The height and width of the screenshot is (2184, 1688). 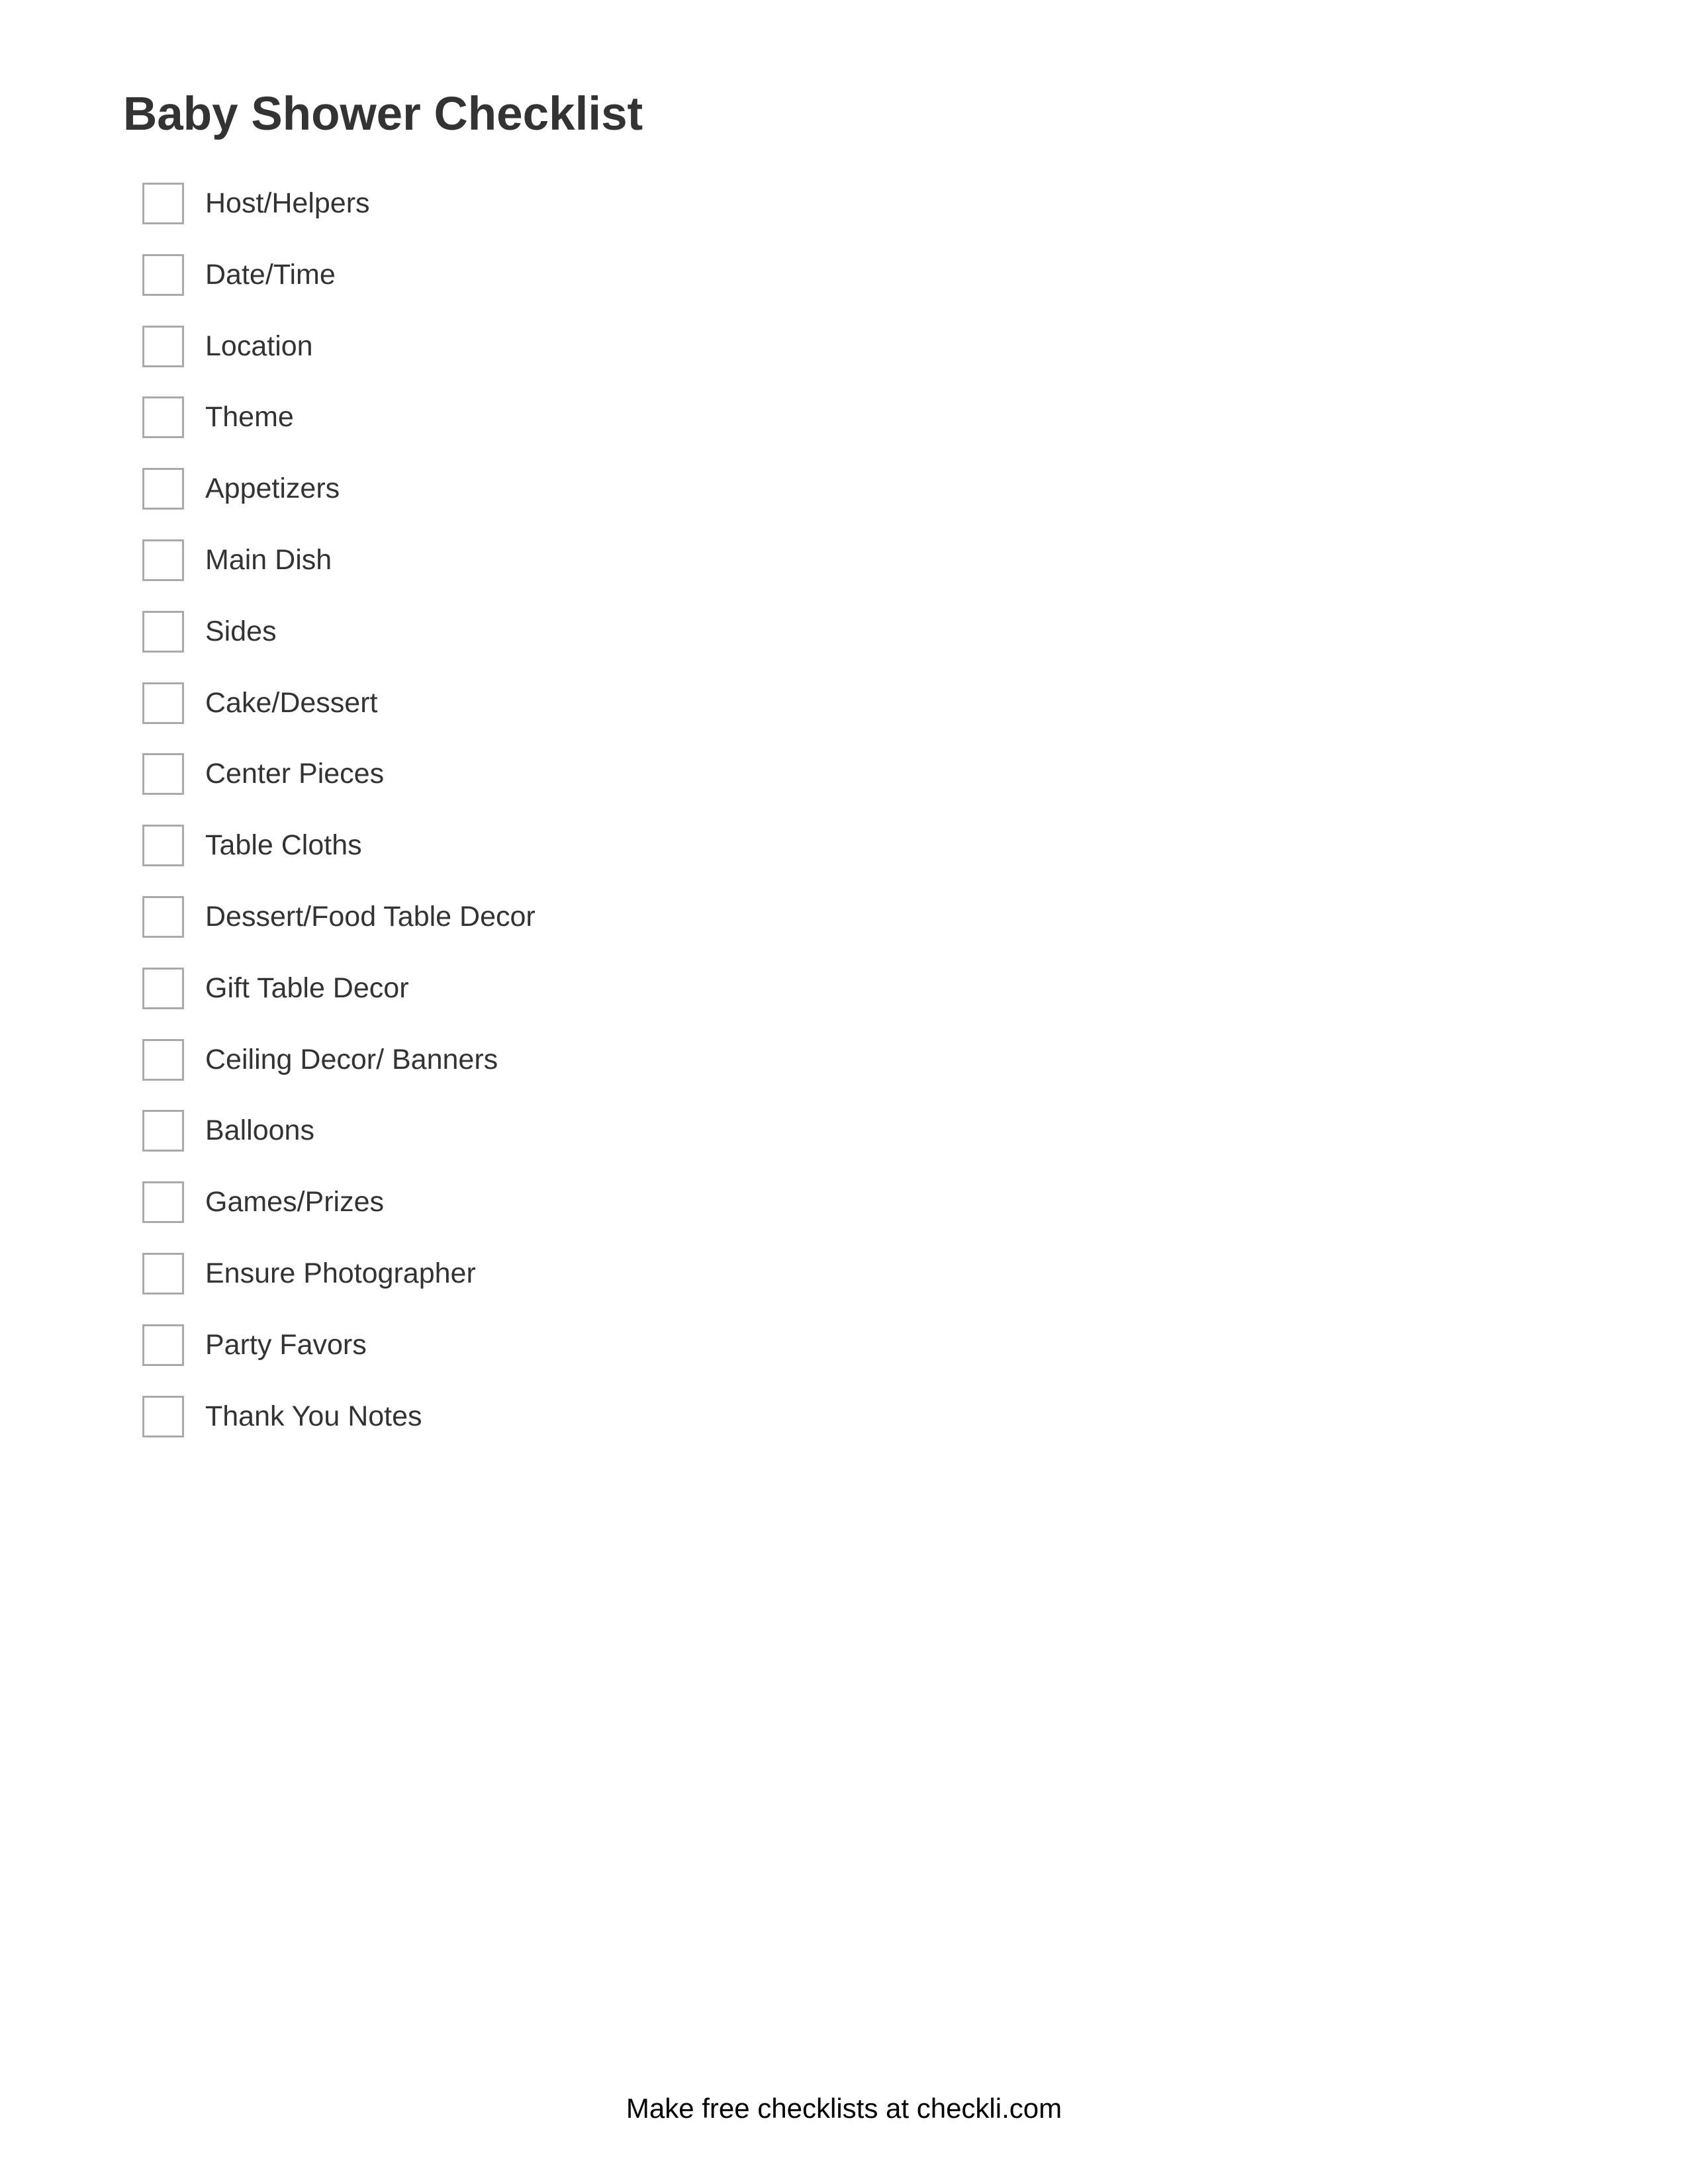 I want to click on checklist-item: Ensure Photographer, so click(x=339, y=1288).